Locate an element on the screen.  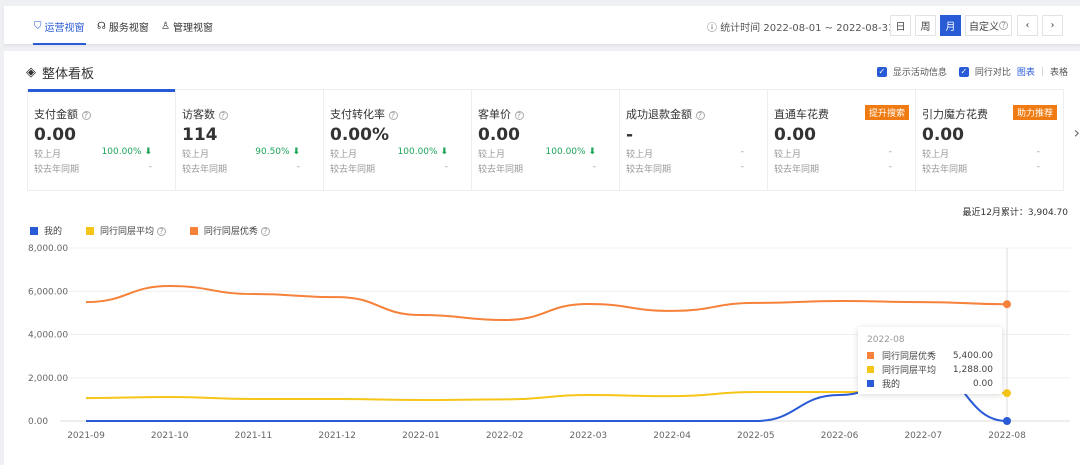
x-tick-label: 2021-09 is located at coordinates (86, 436).